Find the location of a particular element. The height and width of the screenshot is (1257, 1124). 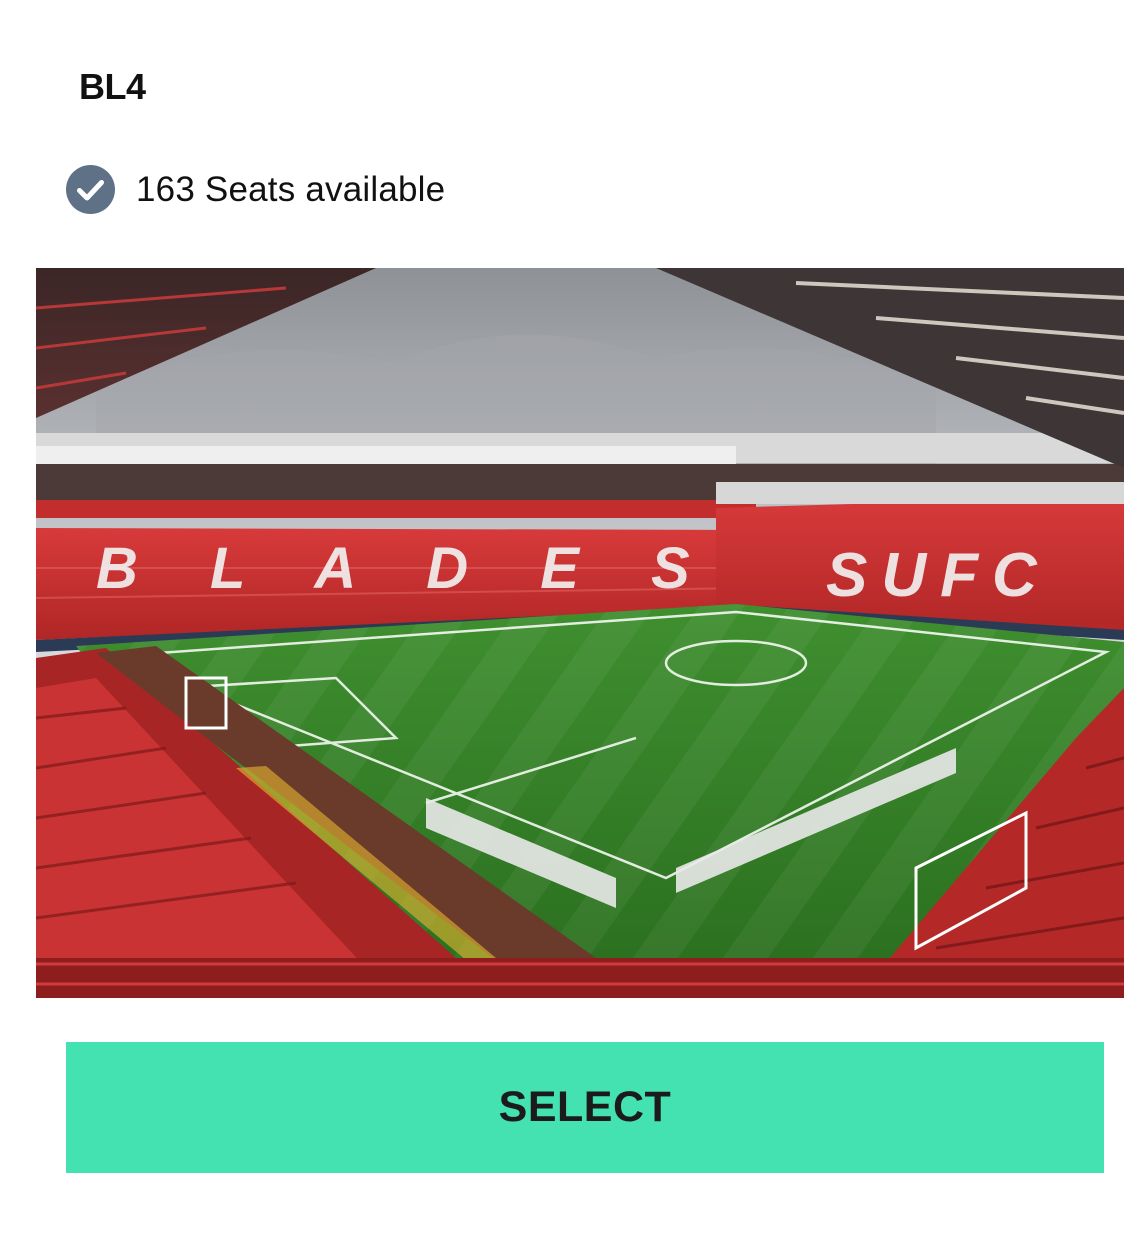

svg-text: B L A D E S is located at coordinates (407, 568).